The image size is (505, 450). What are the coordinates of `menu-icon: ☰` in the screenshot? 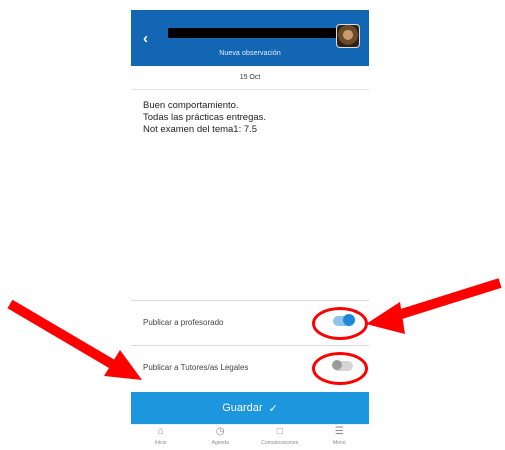 It's located at (339, 431).